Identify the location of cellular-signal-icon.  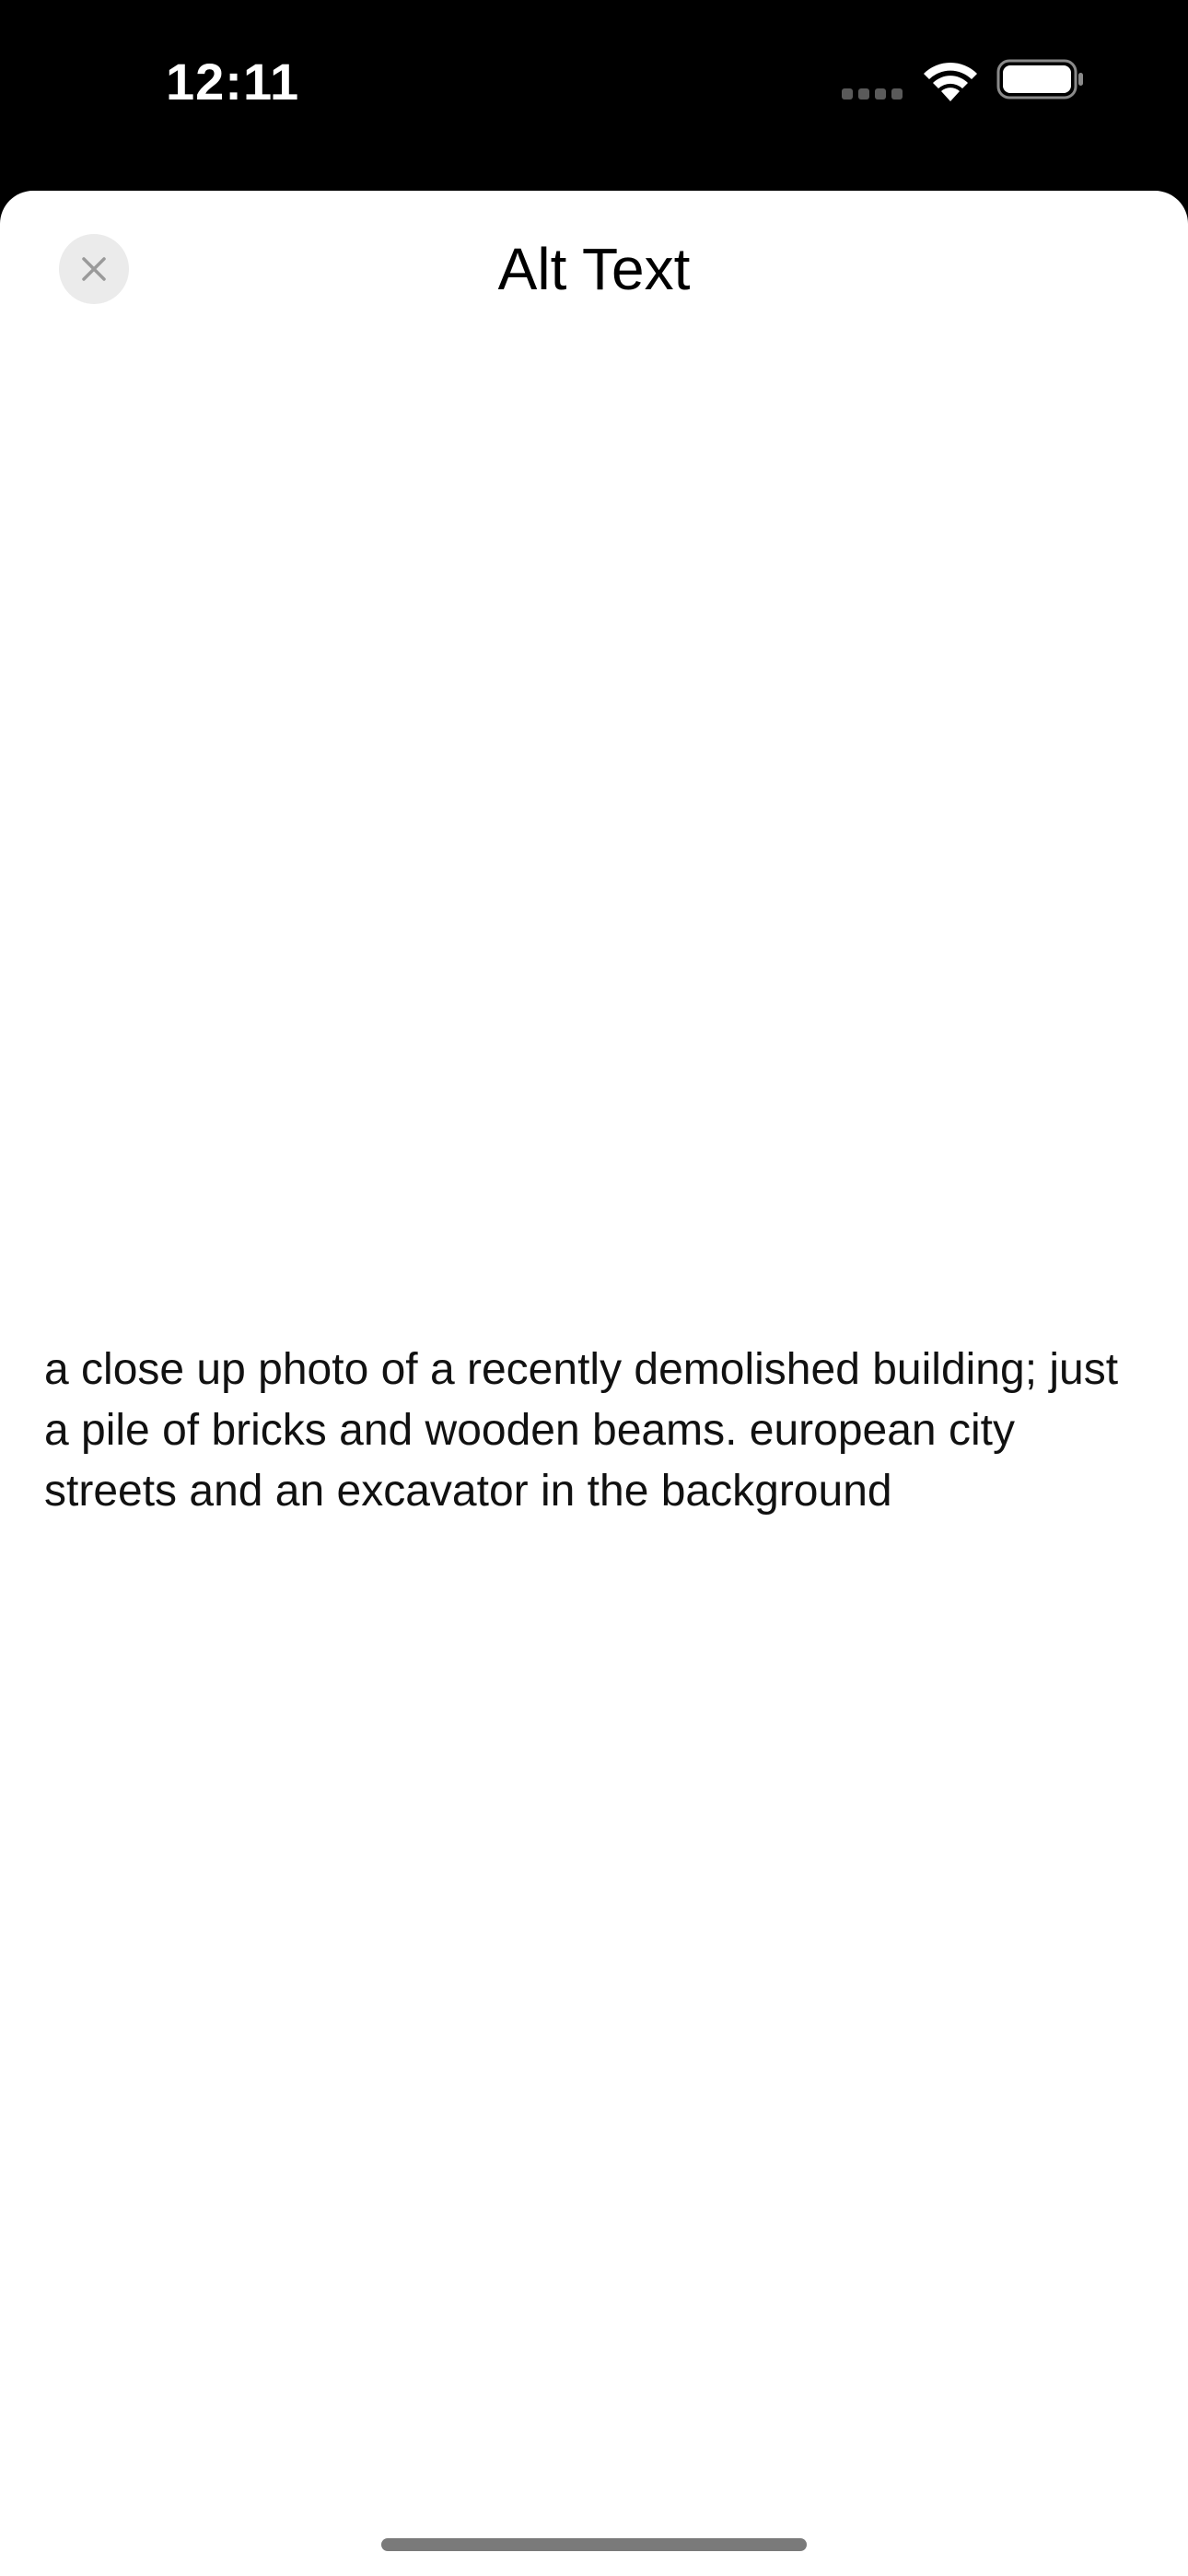
(874, 92).